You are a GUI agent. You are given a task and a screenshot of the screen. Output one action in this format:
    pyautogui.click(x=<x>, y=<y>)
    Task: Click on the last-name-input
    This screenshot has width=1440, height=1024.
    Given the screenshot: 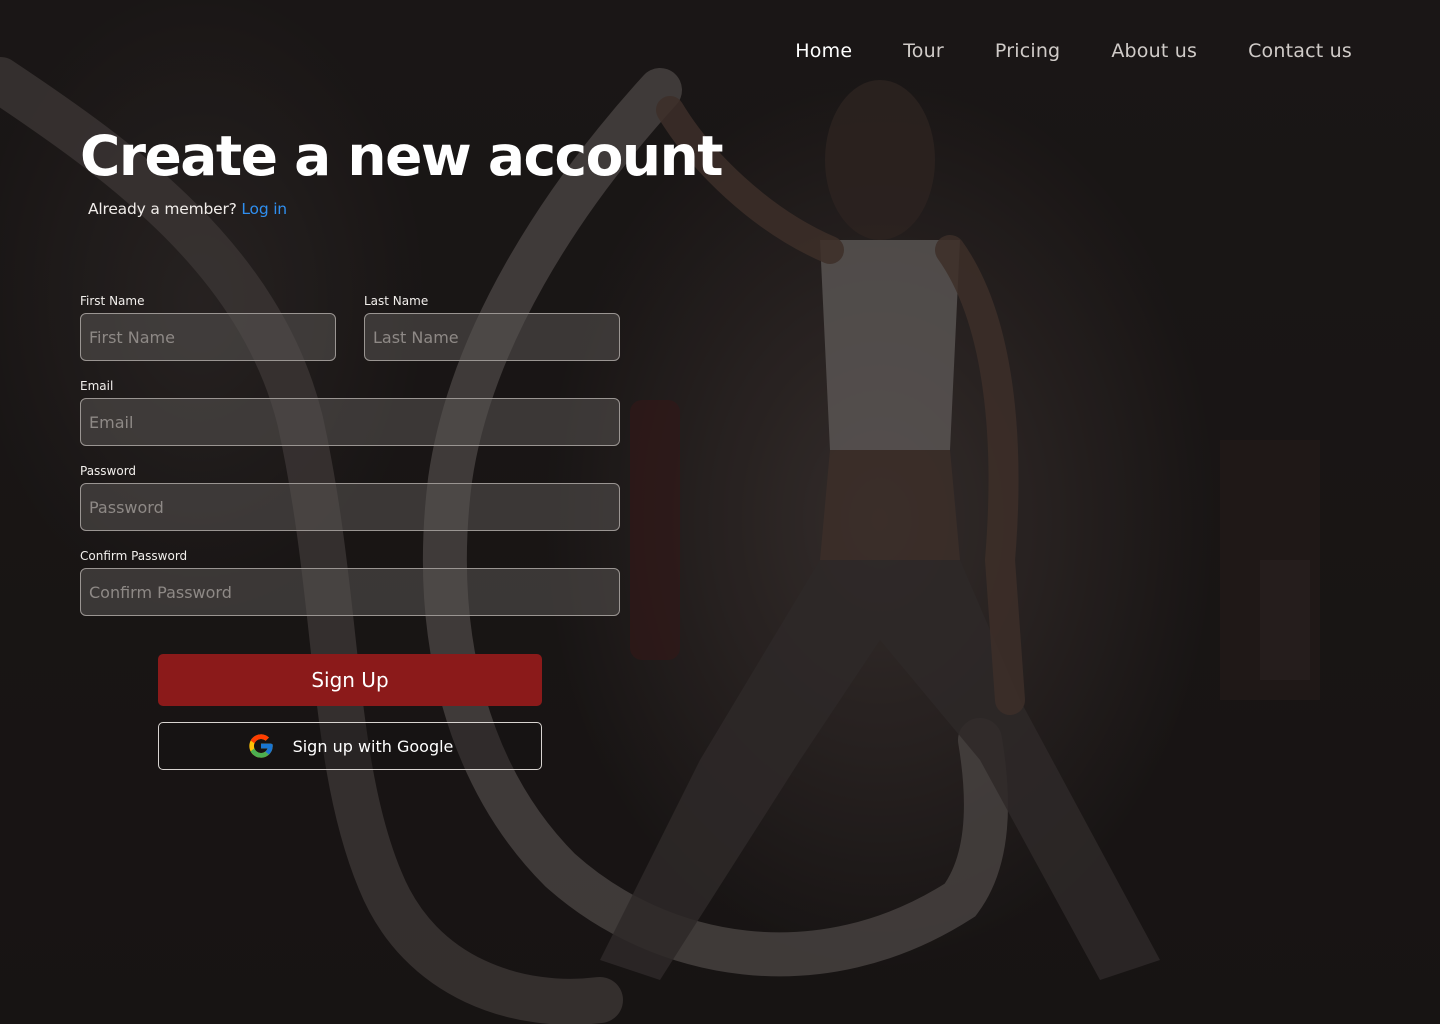 What is the action you would take?
    pyautogui.click(x=492, y=337)
    